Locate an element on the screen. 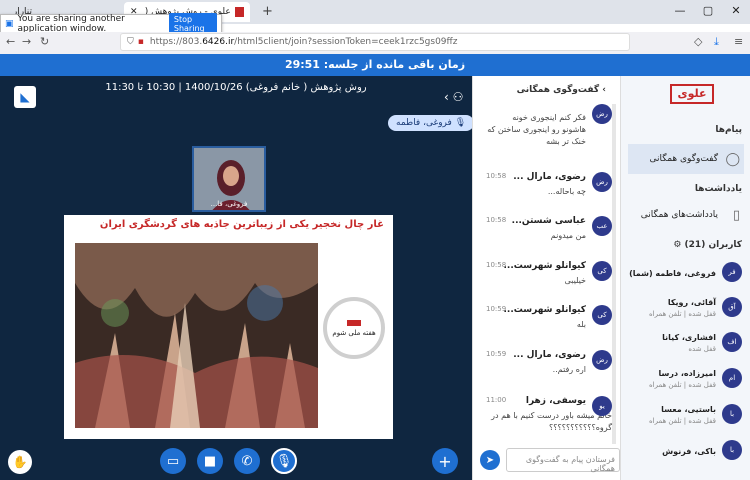  menu-icon: ≡ is located at coordinates (738, 41).